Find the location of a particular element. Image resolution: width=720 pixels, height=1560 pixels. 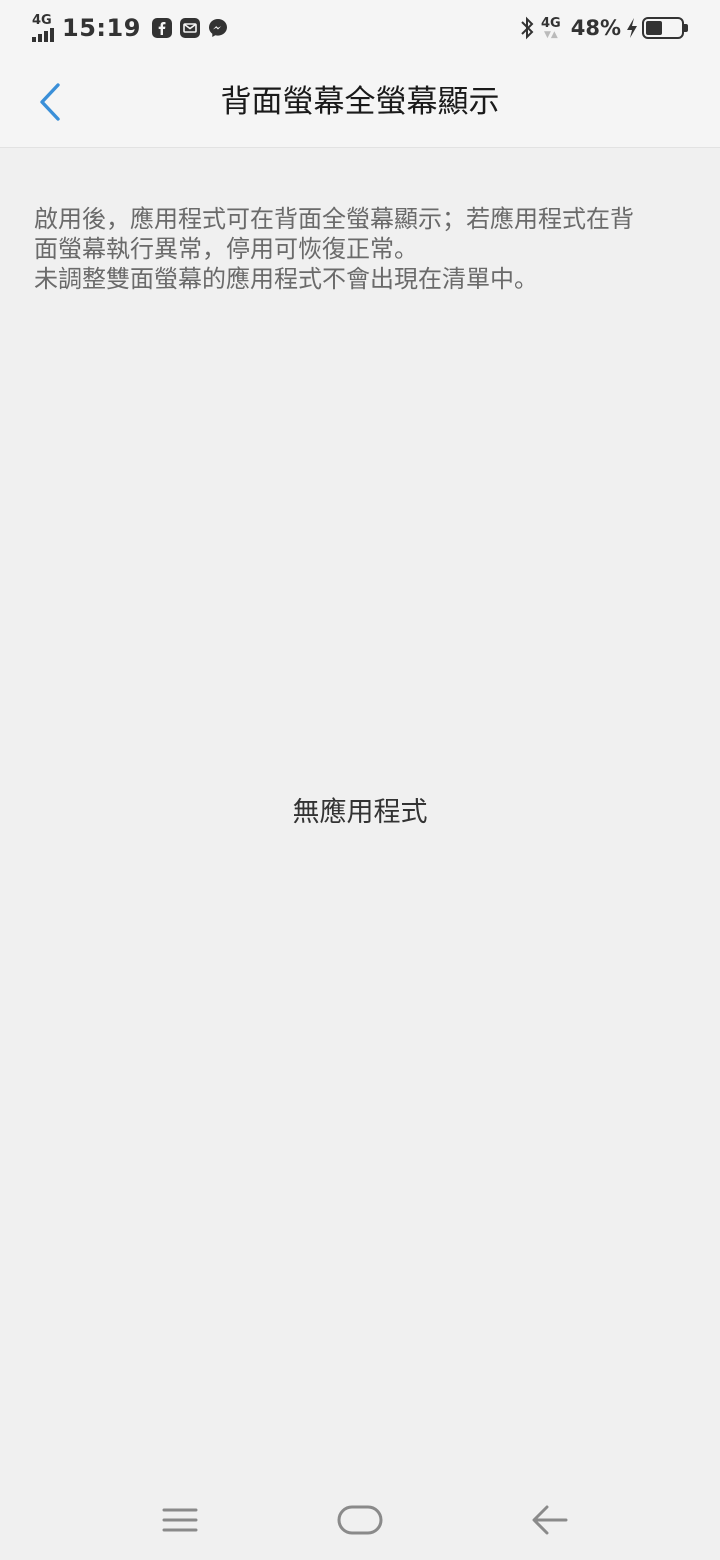

battery-icon is located at coordinates (665, 28).